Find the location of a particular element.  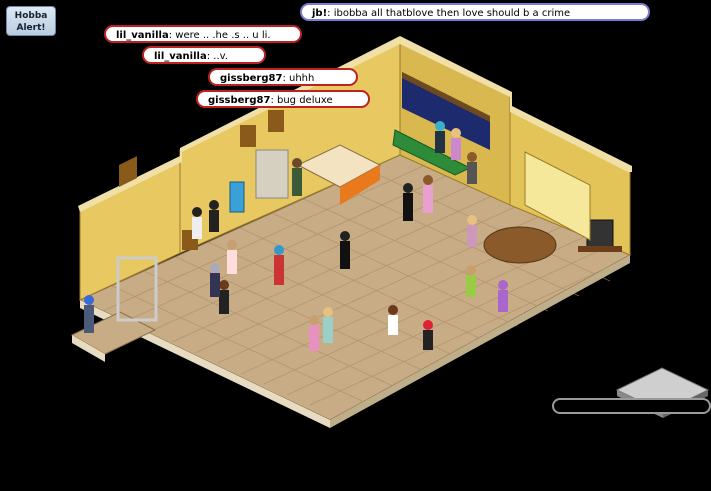

chat-bubble: lil_vanilla: were .. .he .s .. u li. is located at coordinates (203, 34).